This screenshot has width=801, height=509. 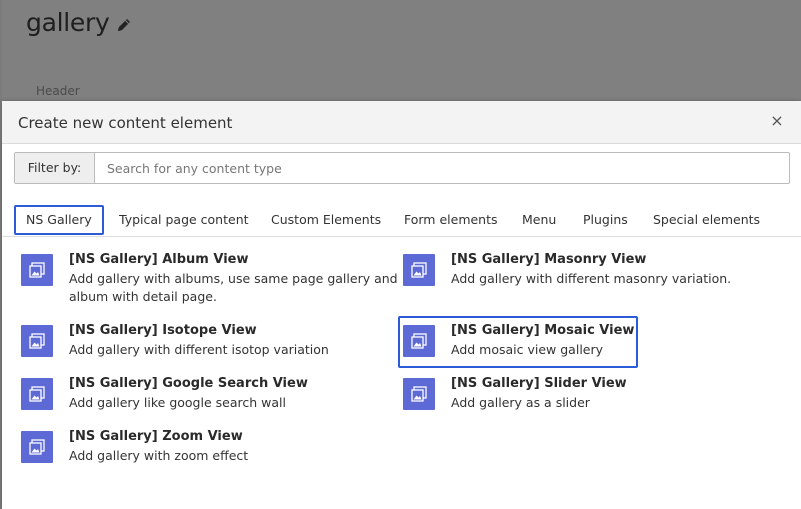 I want to click on item-title: [NS Gallery] Isotope View, so click(x=163, y=330).